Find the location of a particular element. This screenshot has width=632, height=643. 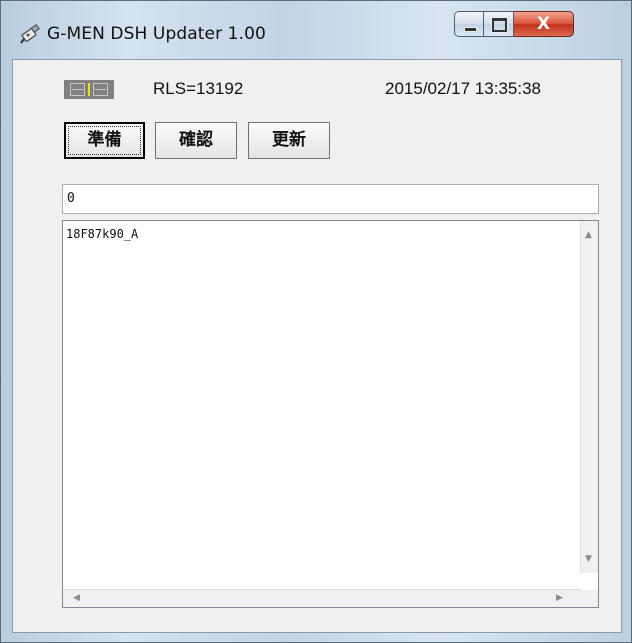

log-line: 18F87k90_A is located at coordinates (102, 234).